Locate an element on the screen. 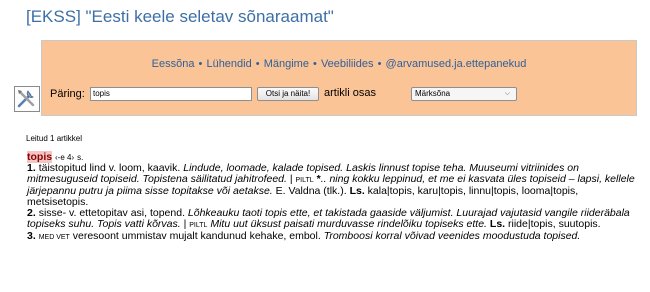 The image size is (650, 292). sense-text: E. Valdna (tlk.). is located at coordinates (312, 191).